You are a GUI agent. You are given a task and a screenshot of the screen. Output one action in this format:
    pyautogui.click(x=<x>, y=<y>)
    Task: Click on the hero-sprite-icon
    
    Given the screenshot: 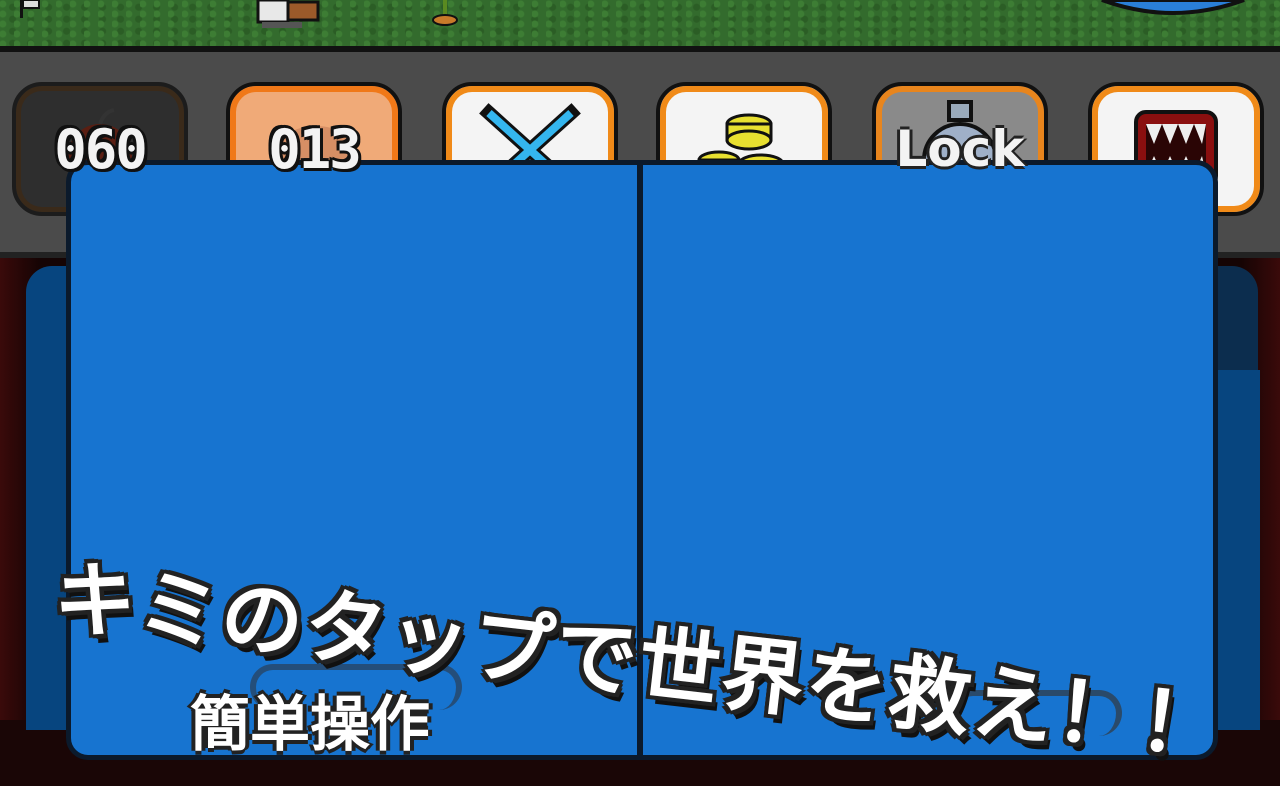 What is the action you would take?
    pyautogui.click(x=288, y=14)
    